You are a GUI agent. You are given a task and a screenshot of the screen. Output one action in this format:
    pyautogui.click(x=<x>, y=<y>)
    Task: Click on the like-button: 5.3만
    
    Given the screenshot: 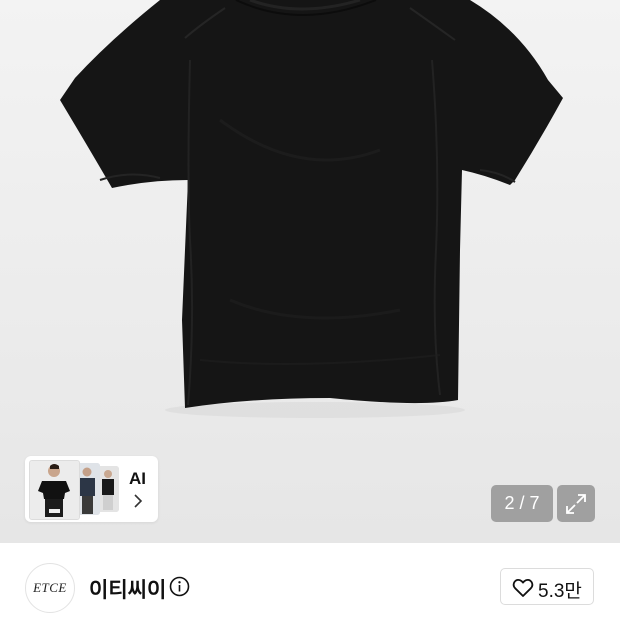 What is the action you would take?
    pyautogui.click(x=547, y=586)
    